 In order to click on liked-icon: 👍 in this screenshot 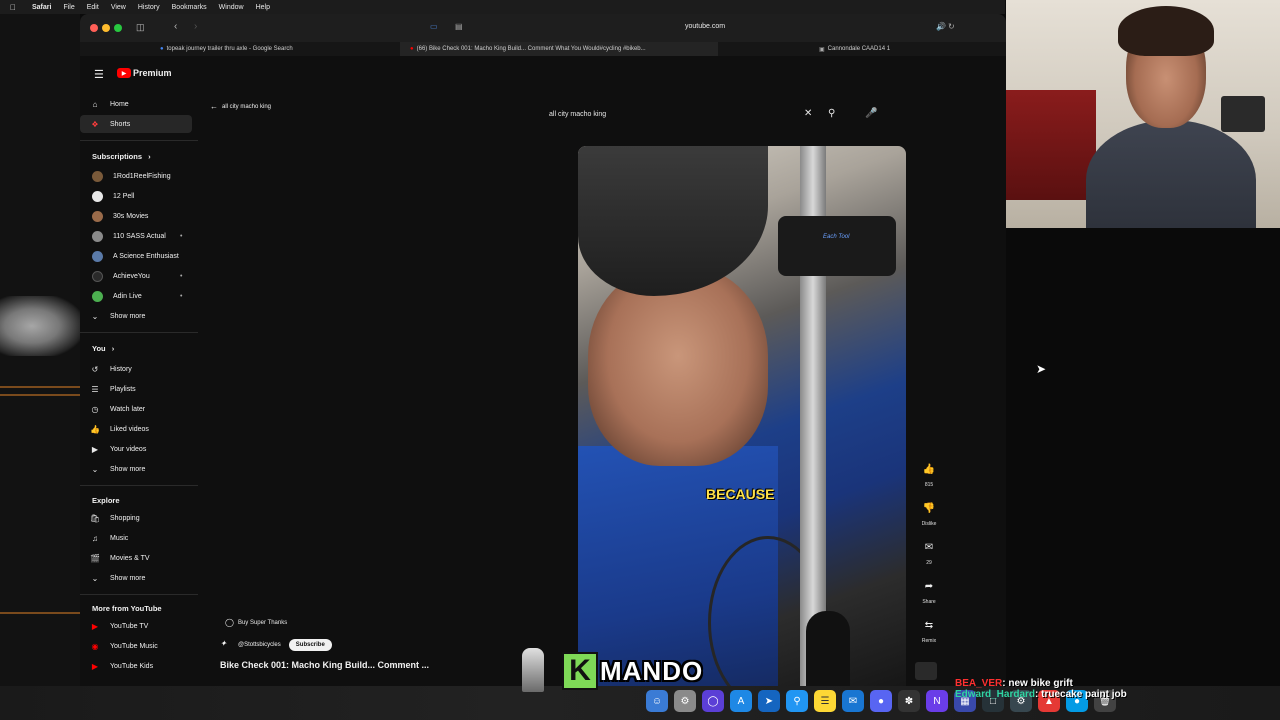, I will do `click(95, 429)`.